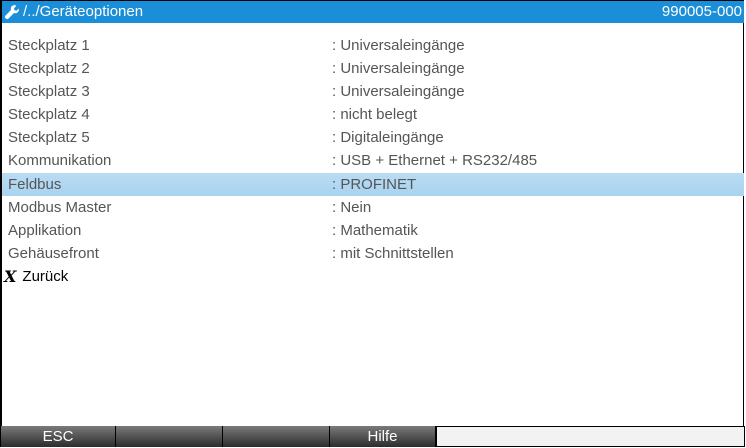 The width and height of the screenshot is (746, 448). I want to click on device-id: 990005-000, so click(701, 11).